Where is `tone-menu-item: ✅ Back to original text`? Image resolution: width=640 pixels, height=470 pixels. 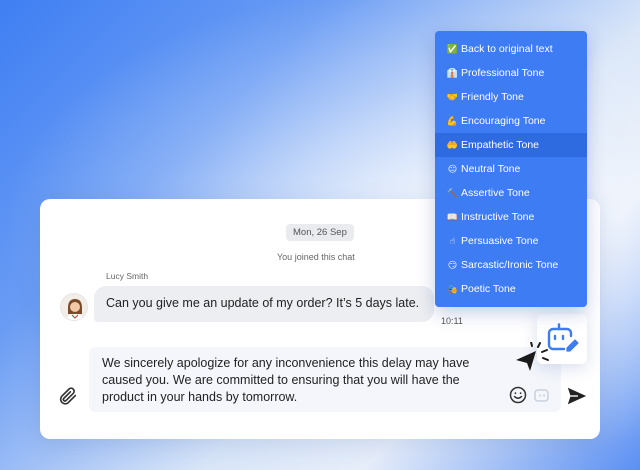 tone-menu-item: ✅ Back to original text is located at coordinates (511, 49).